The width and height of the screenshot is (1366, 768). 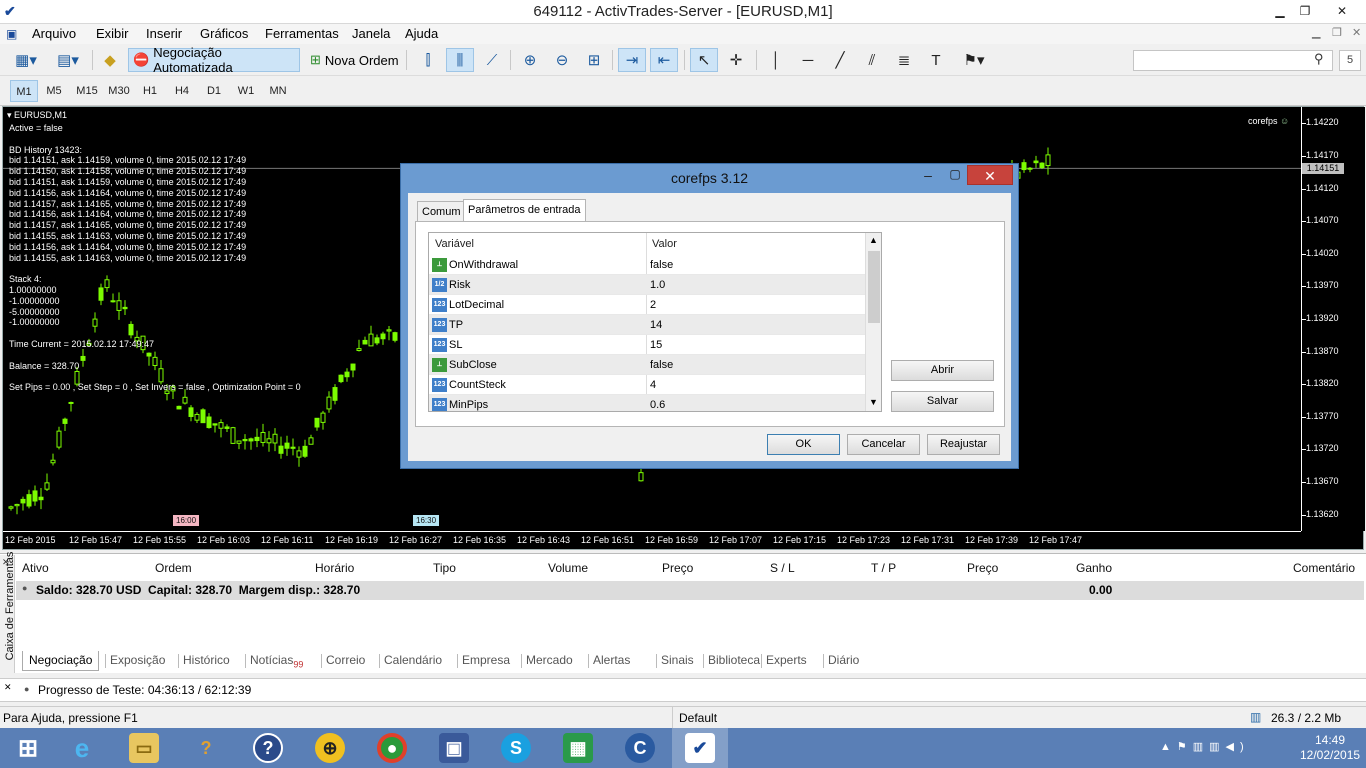 I want to click on terminal-tab: Calendário, so click(x=413, y=661).